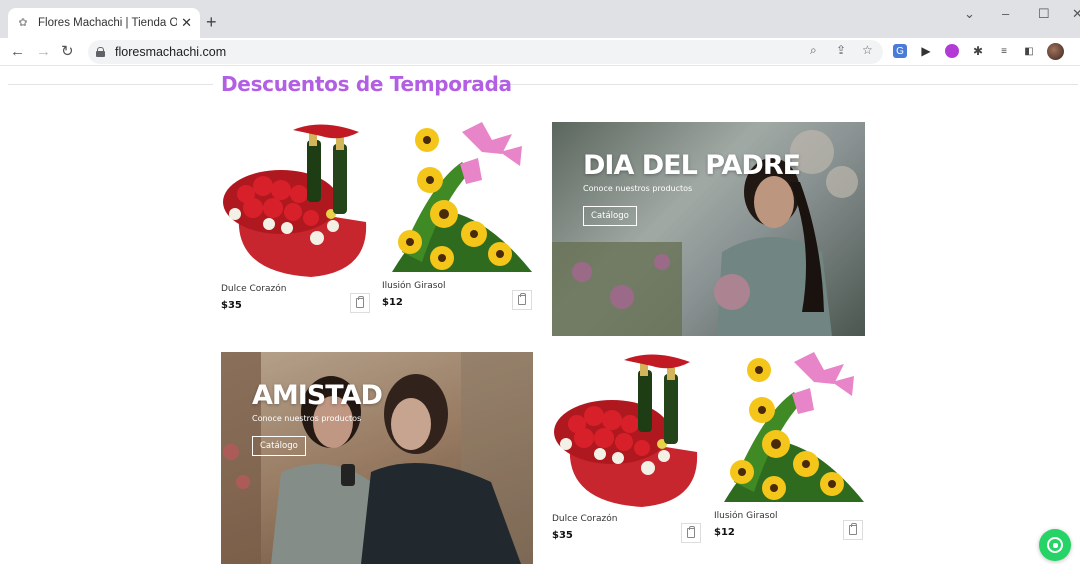 This screenshot has width=1080, height=564. I want to click on share-icon: ⇪, so click(841, 50).